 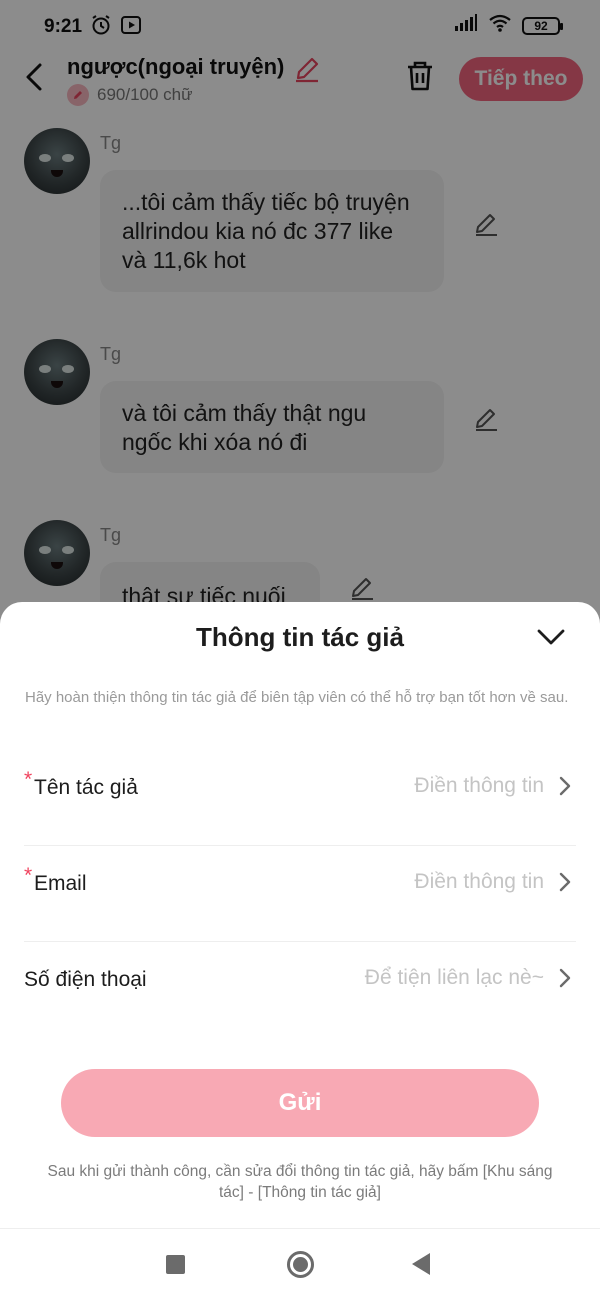 I want to click on sheet-title: Thông tin tác giả, so click(x=300, y=637).